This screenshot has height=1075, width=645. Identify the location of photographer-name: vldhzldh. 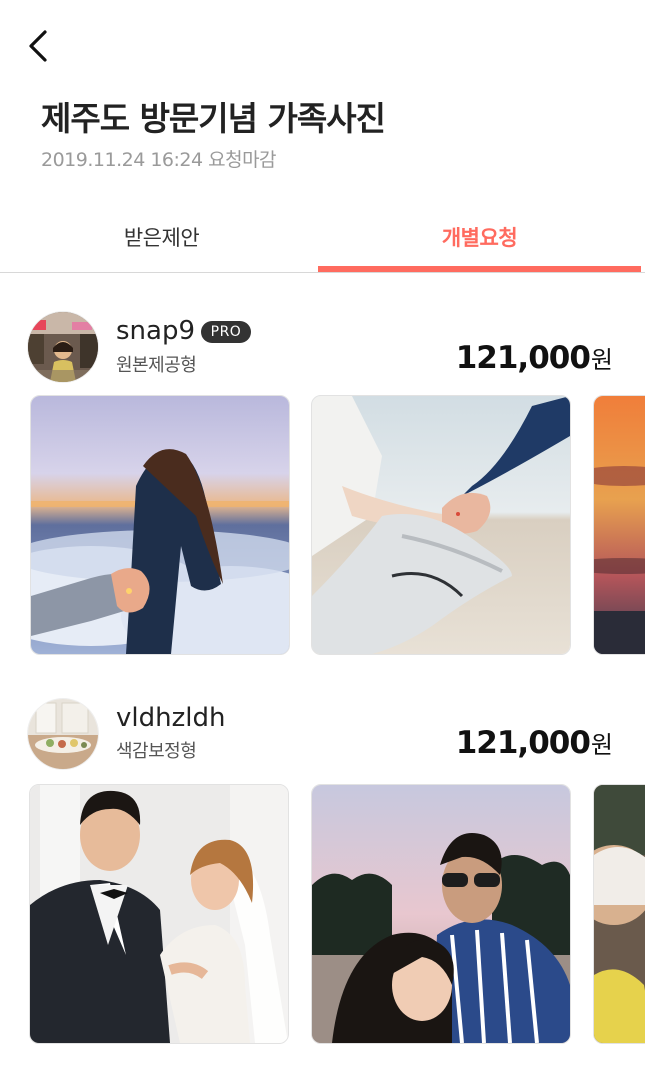
(170, 718).